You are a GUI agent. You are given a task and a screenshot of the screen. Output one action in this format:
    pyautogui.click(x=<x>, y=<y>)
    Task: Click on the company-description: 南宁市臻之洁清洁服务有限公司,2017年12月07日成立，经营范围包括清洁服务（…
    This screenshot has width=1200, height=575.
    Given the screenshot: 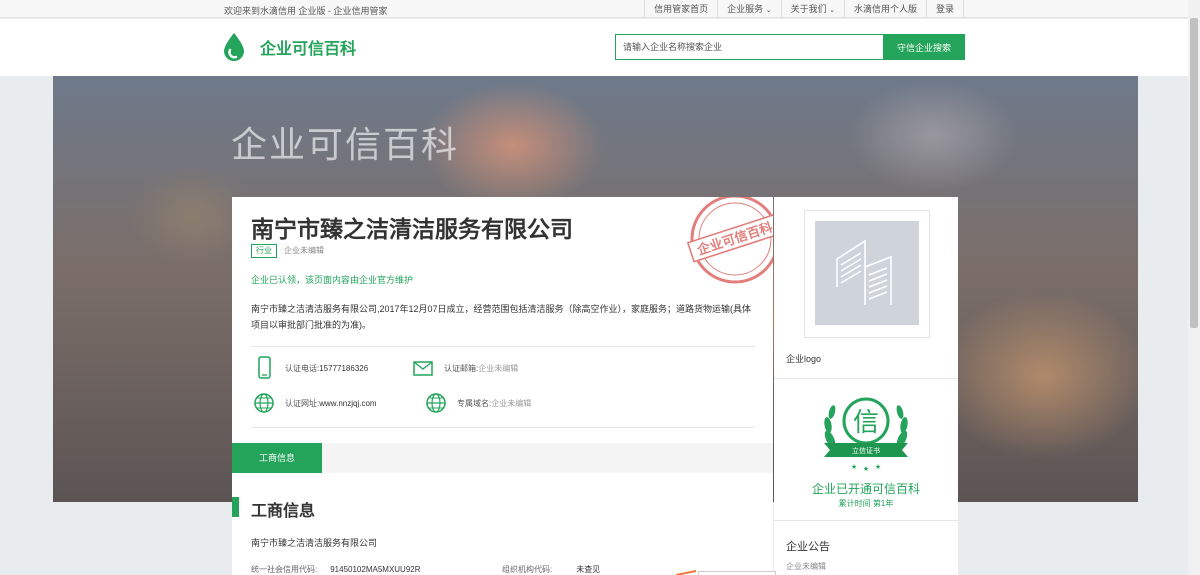 What is the action you would take?
    pyautogui.click(x=501, y=317)
    